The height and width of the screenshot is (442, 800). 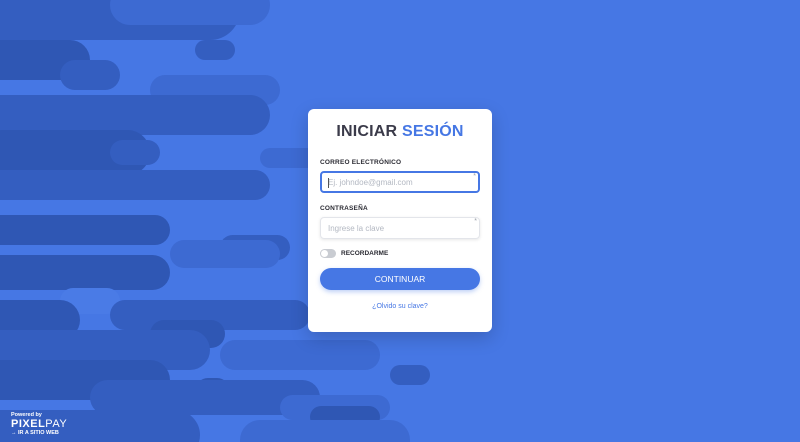 I want to click on continue-button: CONTINUAR, so click(x=400, y=279).